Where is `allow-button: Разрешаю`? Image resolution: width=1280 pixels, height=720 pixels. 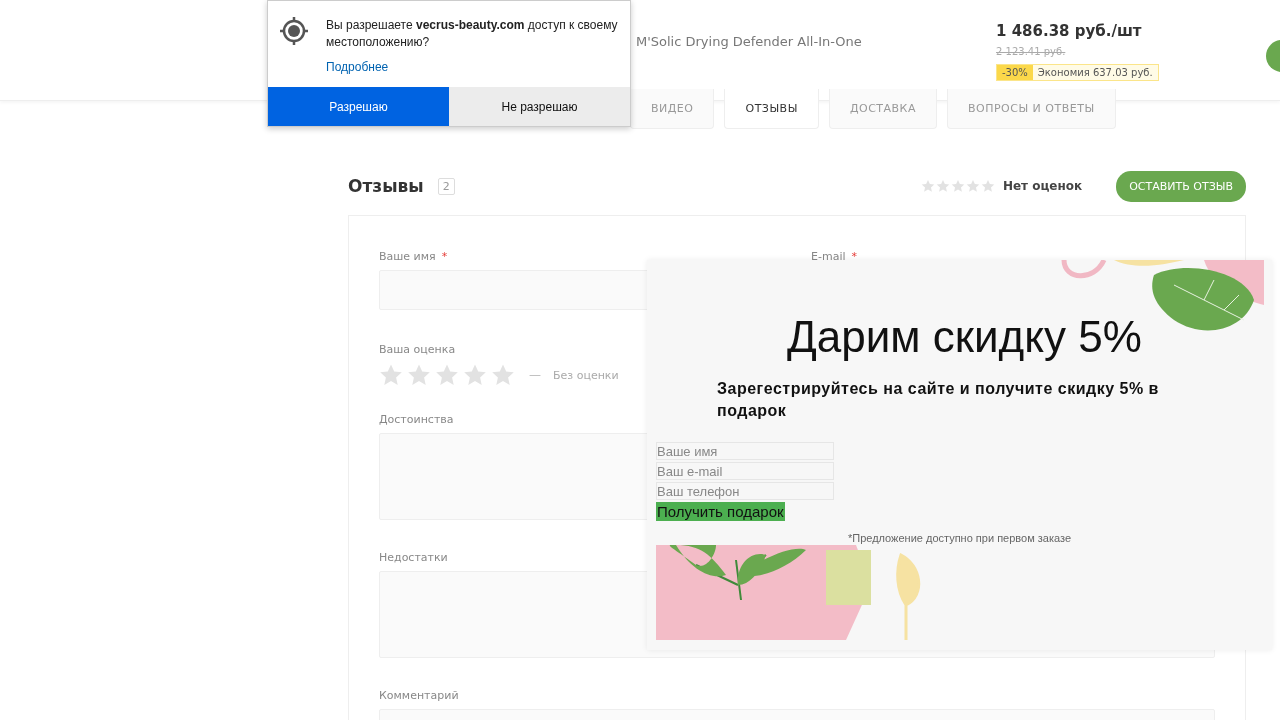
allow-button: Разрешаю is located at coordinates (358, 106).